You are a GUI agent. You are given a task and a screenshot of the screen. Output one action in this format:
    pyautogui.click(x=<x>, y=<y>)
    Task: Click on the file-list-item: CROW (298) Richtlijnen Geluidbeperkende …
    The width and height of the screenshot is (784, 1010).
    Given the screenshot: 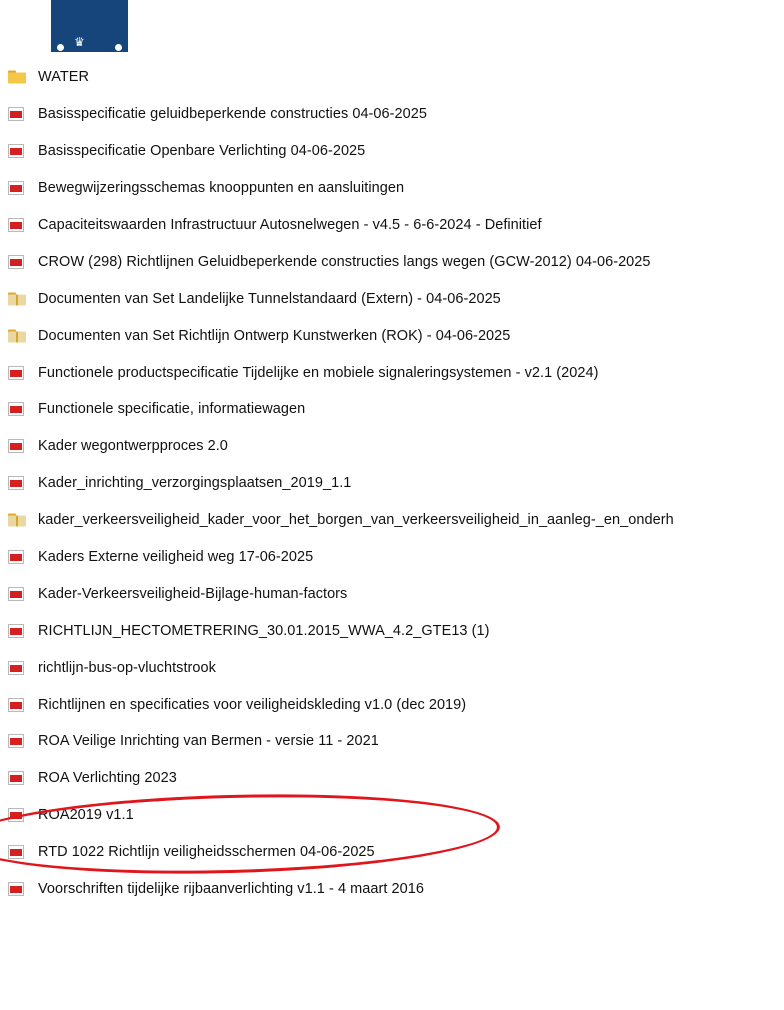 What is the action you would take?
    pyautogui.click(x=392, y=261)
    